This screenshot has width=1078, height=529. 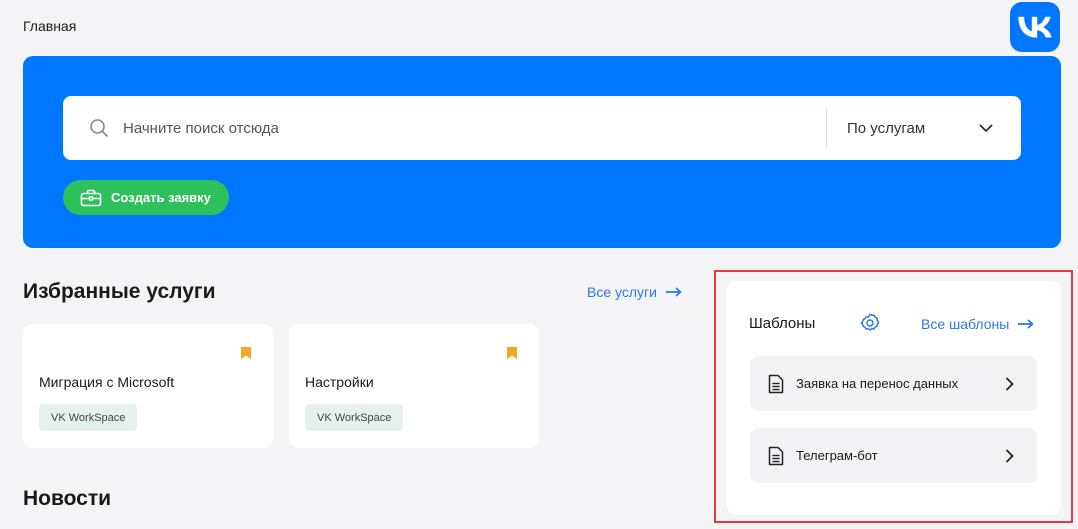 What do you see at coordinates (67, 498) in the screenshot?
I see `news-title: Новости` at bounding box center [67, 498].